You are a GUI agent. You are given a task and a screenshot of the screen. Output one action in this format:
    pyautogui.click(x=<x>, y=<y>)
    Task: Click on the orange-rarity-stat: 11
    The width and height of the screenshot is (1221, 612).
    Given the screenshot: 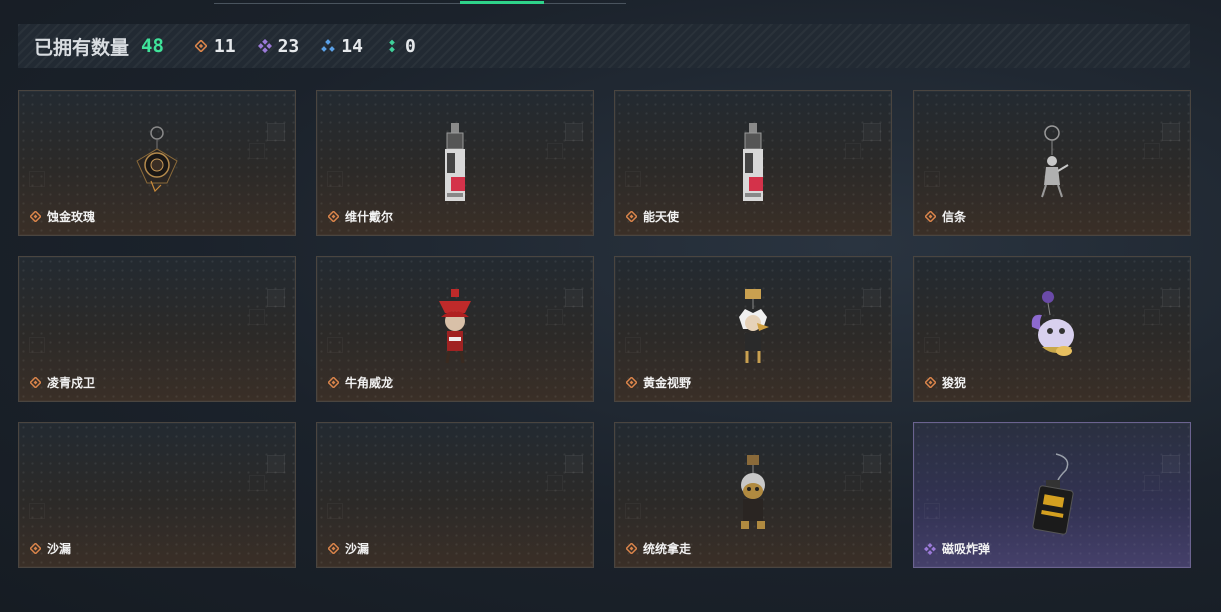 What is the action you would take?
    pyautogui.click(x=215, y=46)
    